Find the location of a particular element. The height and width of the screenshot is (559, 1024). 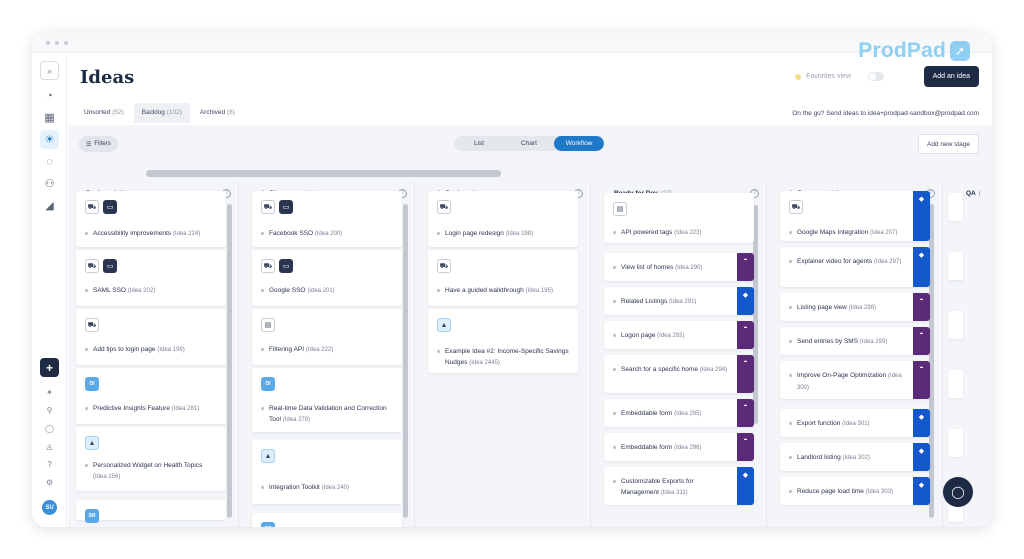

idea-card: ⛟ Login page redesign (Idea 198) is located at coordinates (503, 219).